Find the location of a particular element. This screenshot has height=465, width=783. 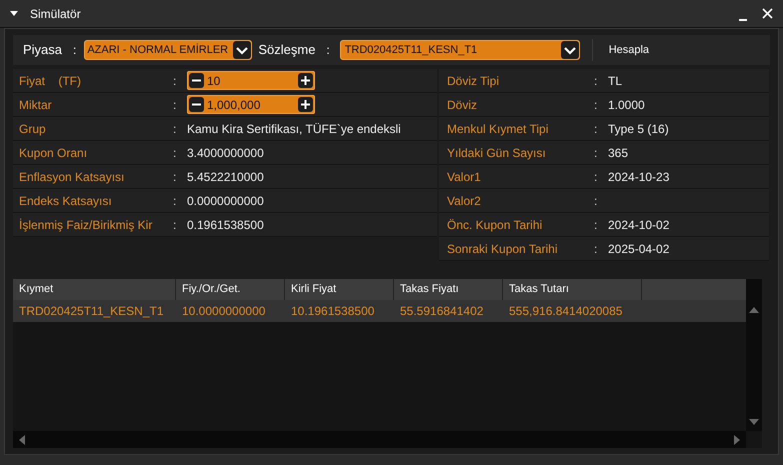

number-input: 1,000,000 is located at coordinates (251, 104).